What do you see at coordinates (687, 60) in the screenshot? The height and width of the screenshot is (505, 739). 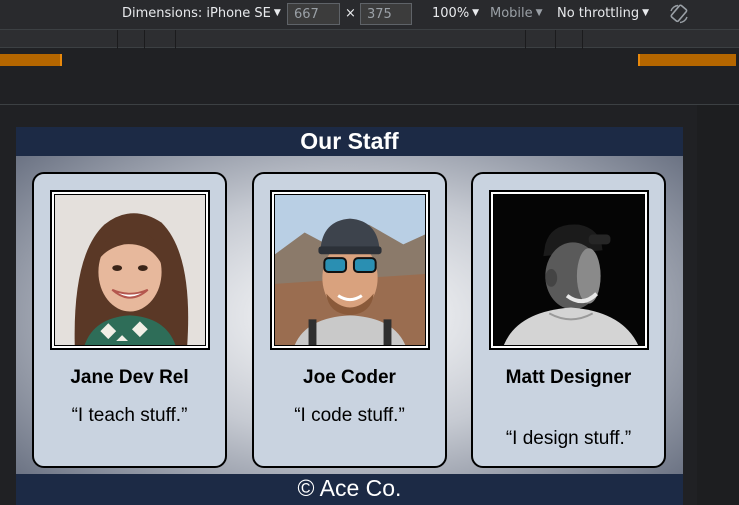 I see `breakpoint-bar-right` at bounding box center [687, 60].